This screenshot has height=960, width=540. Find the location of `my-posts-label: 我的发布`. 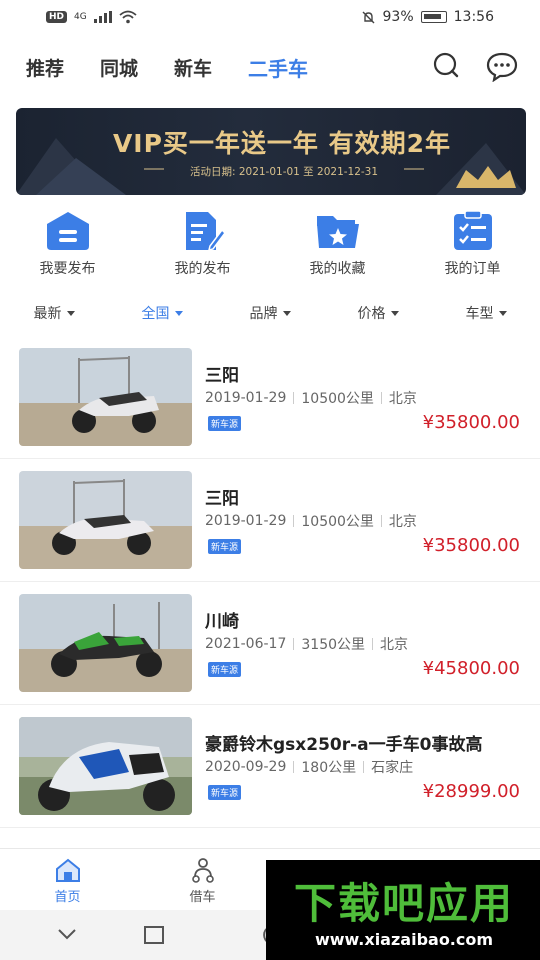

my-posts-label: 我的发布 is located at coordinates (202, 269).